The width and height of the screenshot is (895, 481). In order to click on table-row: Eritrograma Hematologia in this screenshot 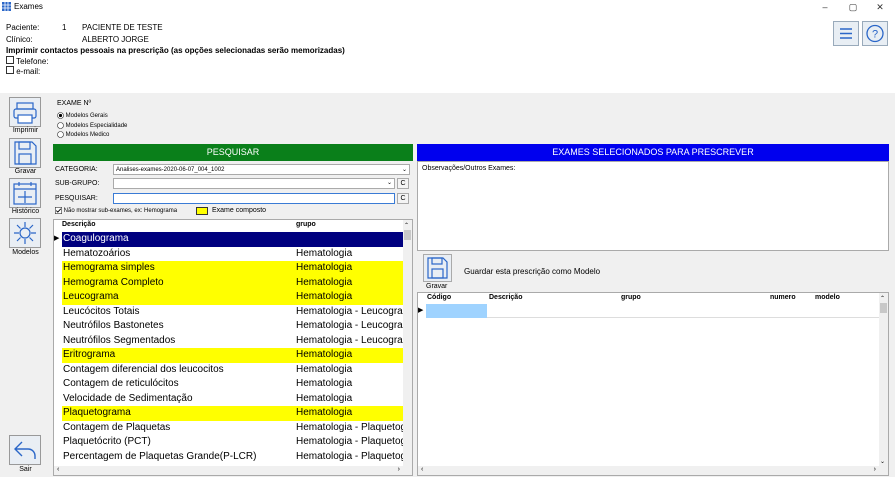, I will do `click(233, 355)`.